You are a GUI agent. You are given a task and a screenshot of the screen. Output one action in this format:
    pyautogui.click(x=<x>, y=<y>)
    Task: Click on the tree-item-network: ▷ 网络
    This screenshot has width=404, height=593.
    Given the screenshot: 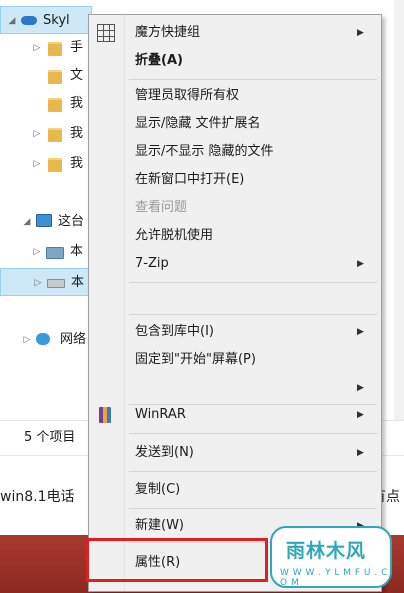 What is the action you would take?
    pyautogui.click(x=46, y=340)
    